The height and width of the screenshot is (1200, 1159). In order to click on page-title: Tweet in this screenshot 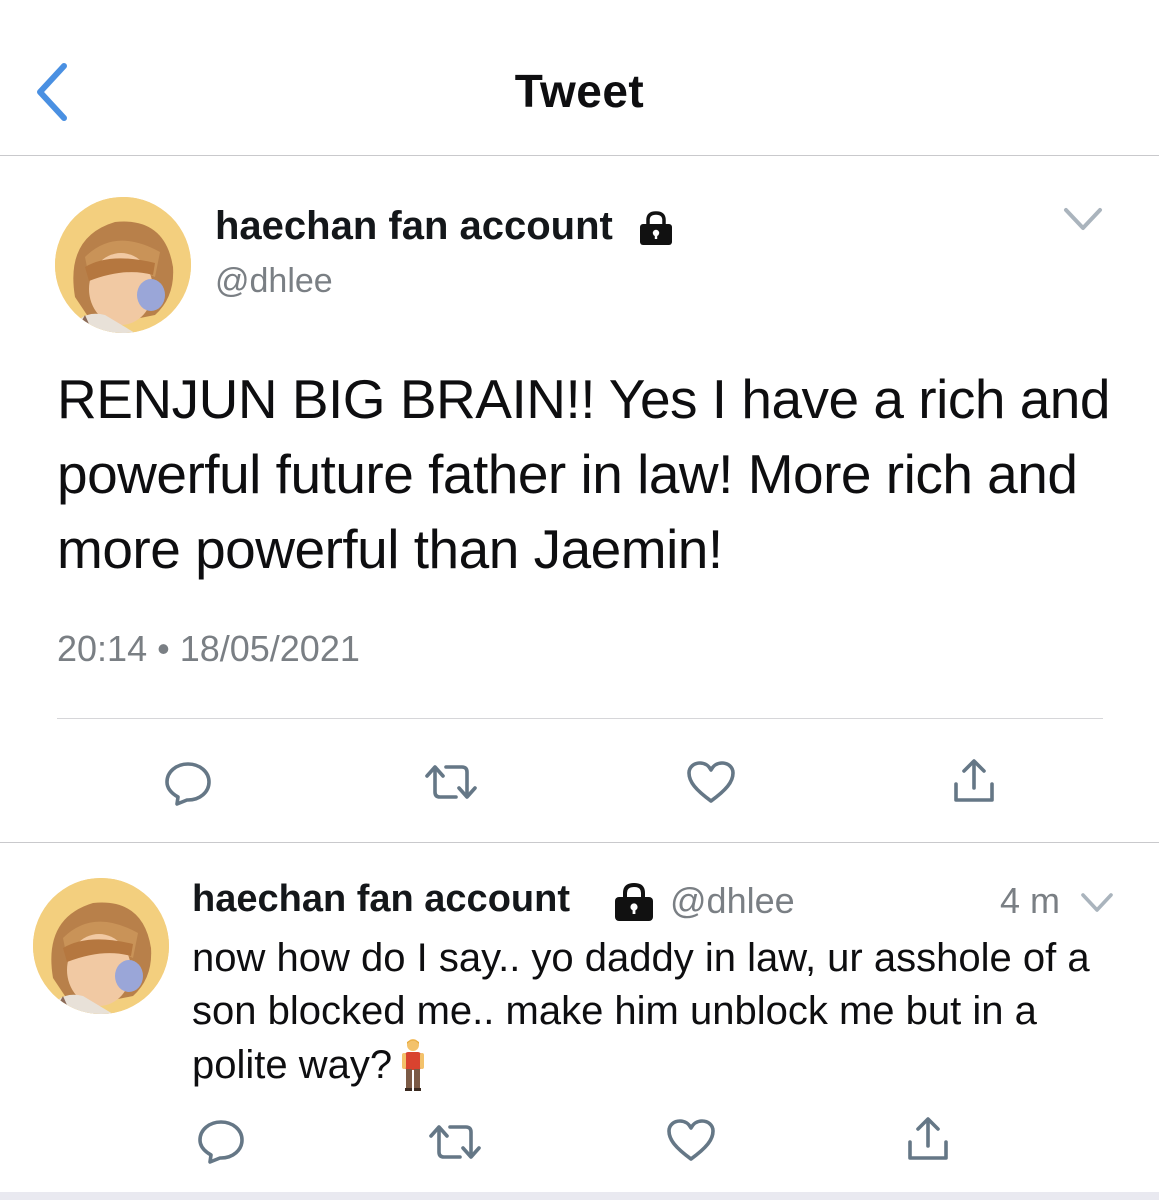, I will do `click(579, 91)`.